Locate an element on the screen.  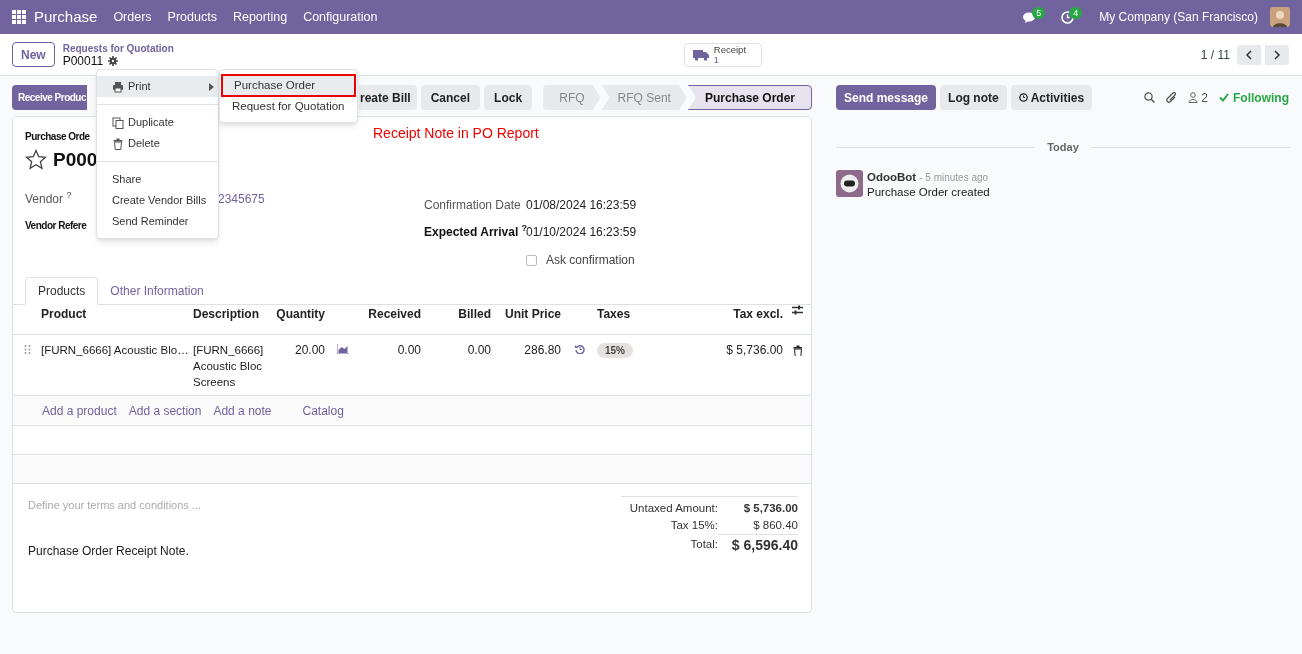
chat-icon is located at coordinates (1030, 17).